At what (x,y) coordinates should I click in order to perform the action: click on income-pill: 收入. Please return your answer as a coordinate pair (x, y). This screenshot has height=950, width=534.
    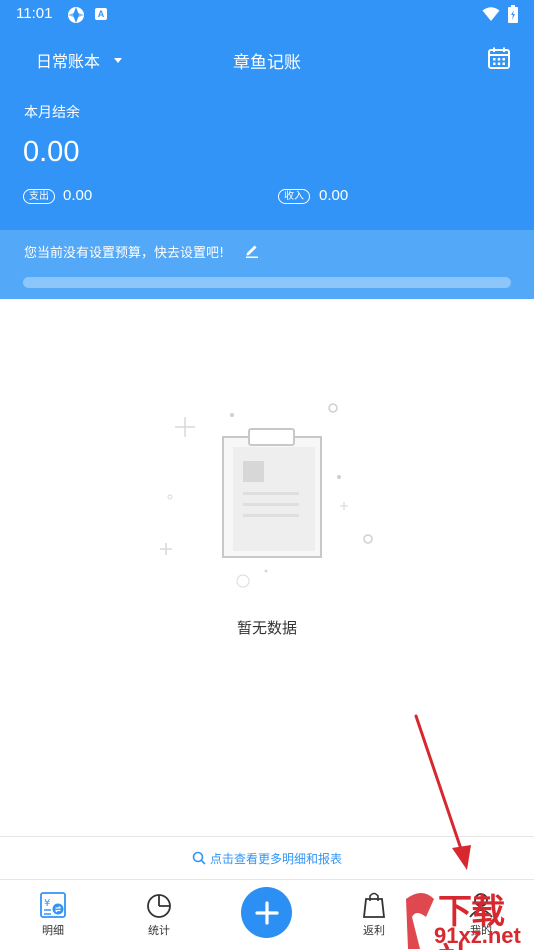
    Looking at the image, I should click on (294, 196).